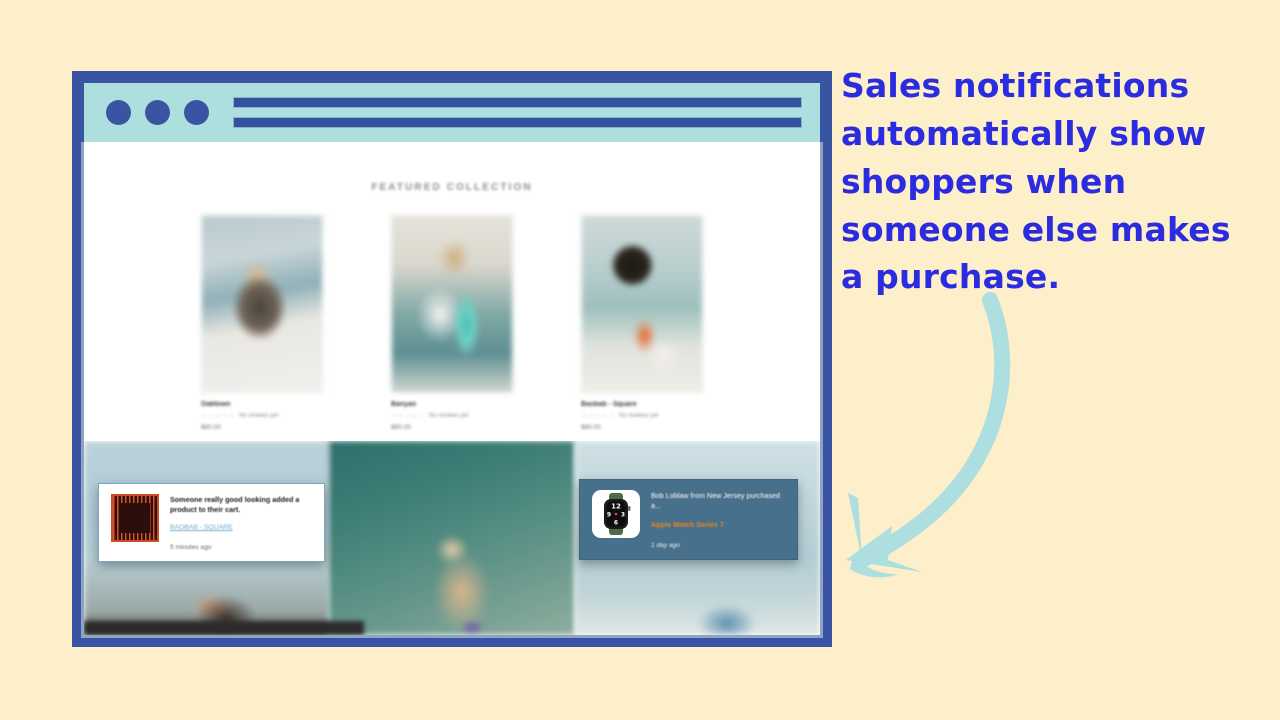 This screenshot has height=720, width=1280. What do you see at coordinates (519, 112) in the screenshot?
I see `address-bar-group` at bounding box center [519, 112].